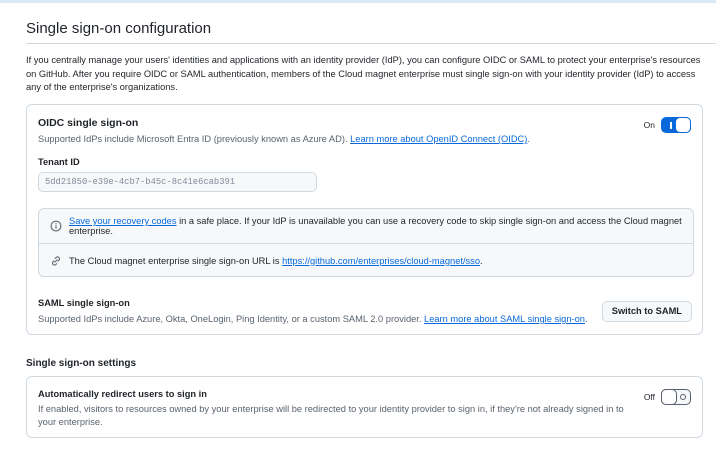 The image size is (716, 456). What do you see at coordinates (177, 182) in the screenshot?
I see `tenant-id-field: 5dd21850-e39e-4cb7-b45c-8c41e6cab391` at bounding box center [177, 182].